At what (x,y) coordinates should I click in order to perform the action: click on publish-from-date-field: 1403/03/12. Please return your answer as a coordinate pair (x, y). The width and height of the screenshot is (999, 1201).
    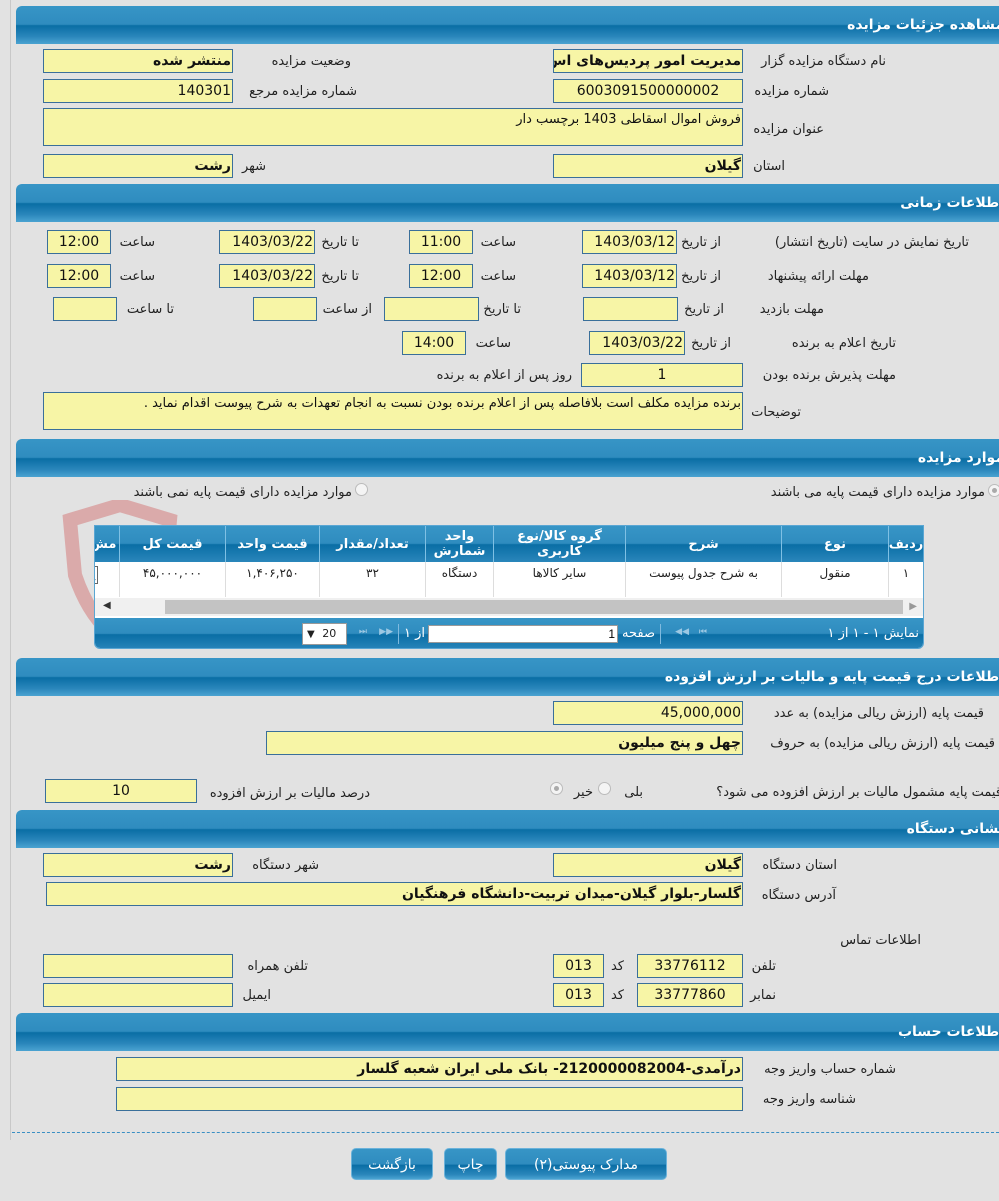
    Looking at the image, I should click on (629, 242).